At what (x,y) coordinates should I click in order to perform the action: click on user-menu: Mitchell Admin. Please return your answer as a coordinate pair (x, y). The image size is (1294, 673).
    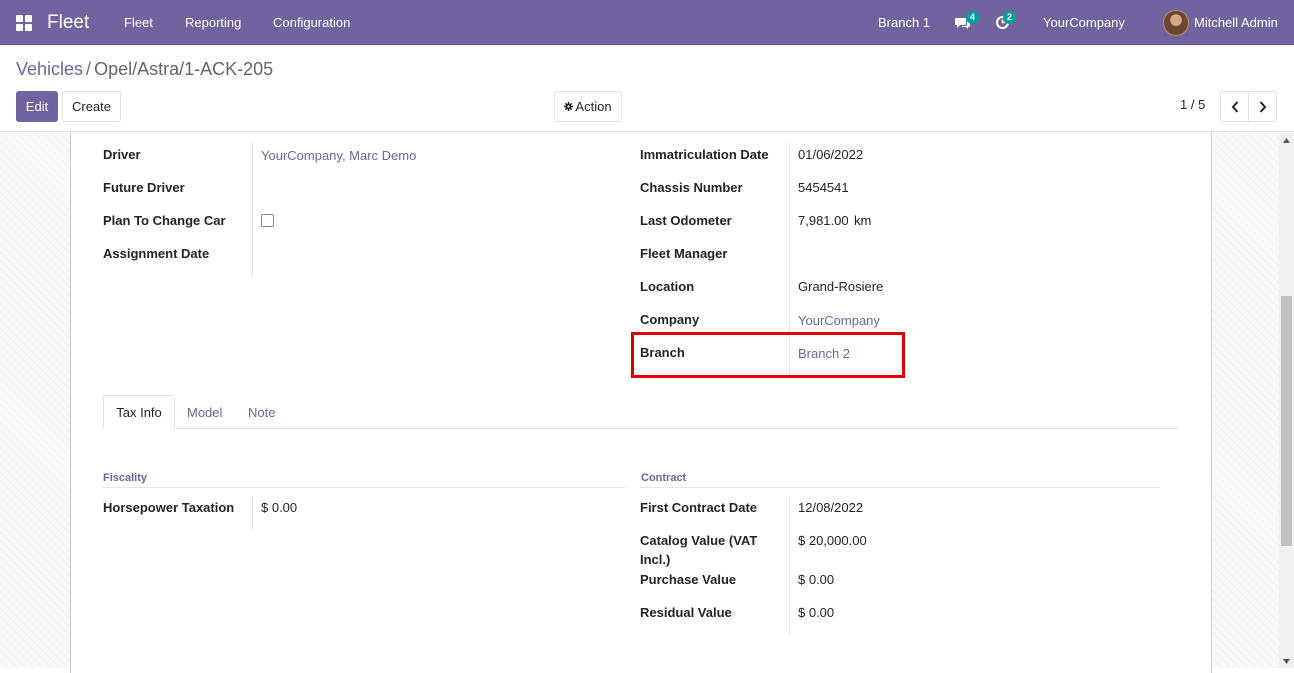
    Looking at the image, I should click on (1236, 22).